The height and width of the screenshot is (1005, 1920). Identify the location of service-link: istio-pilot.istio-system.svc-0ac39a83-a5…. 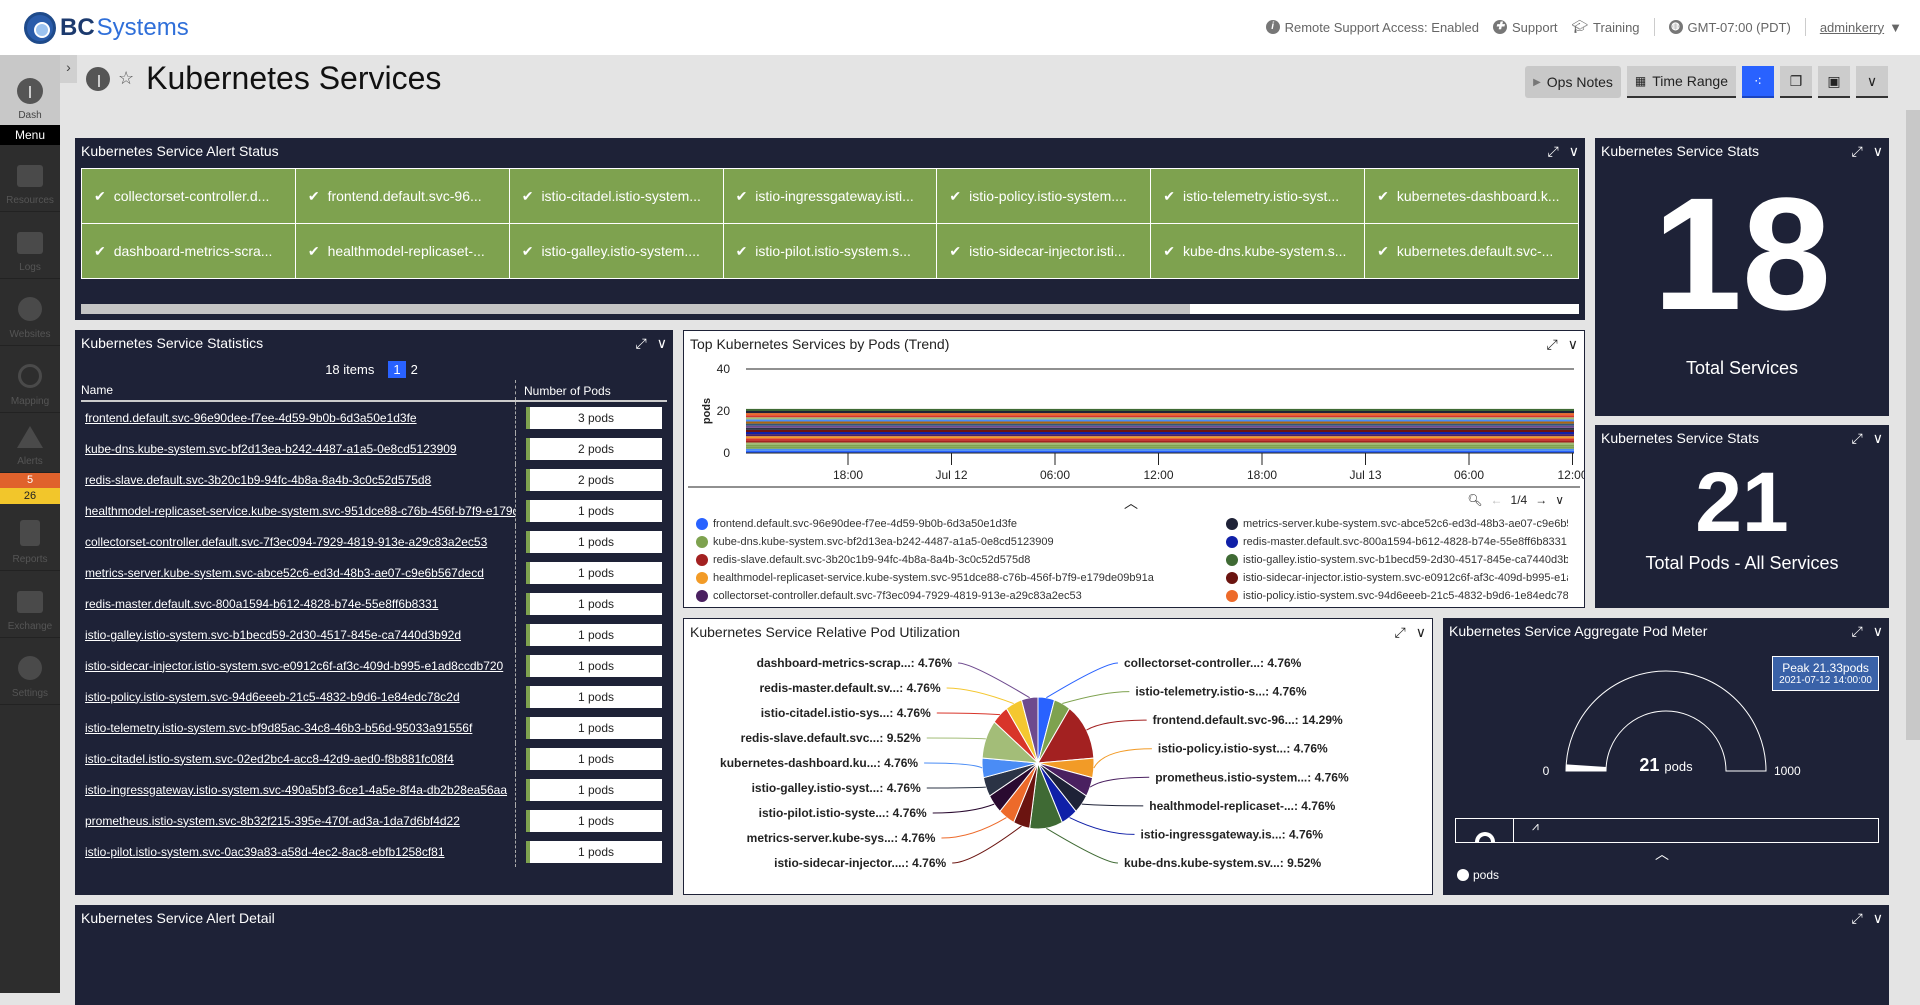
(298, 852).